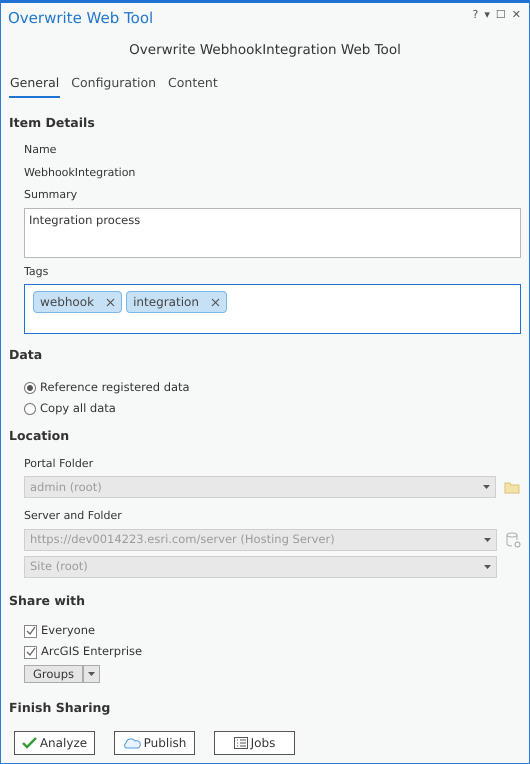 This screenshot has width=530, height=764. I want to click on field-label: Portal Folder, so click(59, 464).